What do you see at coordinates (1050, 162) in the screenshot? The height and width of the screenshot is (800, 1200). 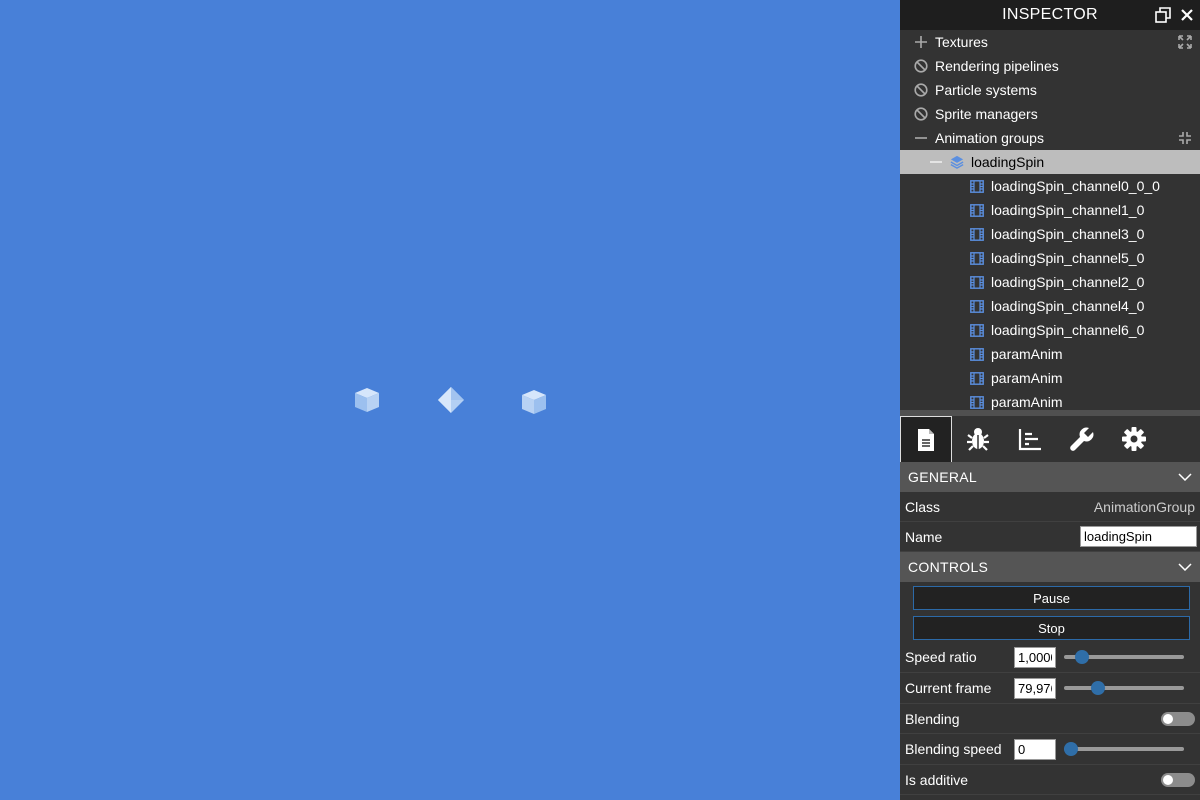 I see `tree-item-animation-group: loadingSpin` at bounding box center [1050, 162].